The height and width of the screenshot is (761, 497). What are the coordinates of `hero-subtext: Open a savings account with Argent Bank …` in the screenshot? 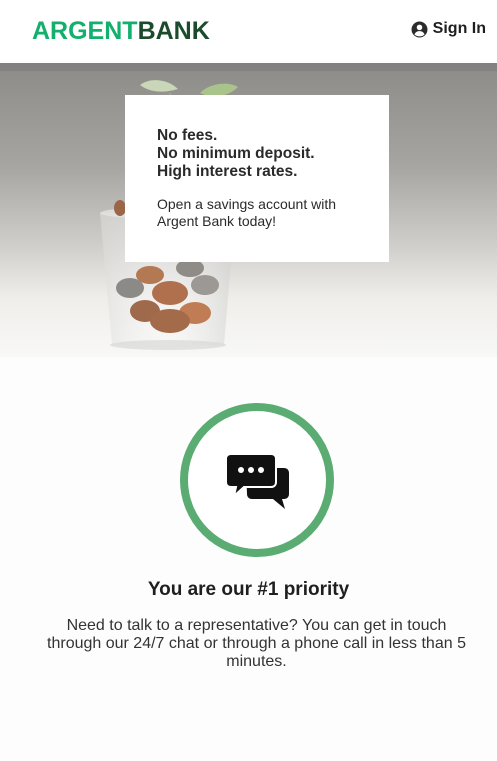 It's located at (246, 212).